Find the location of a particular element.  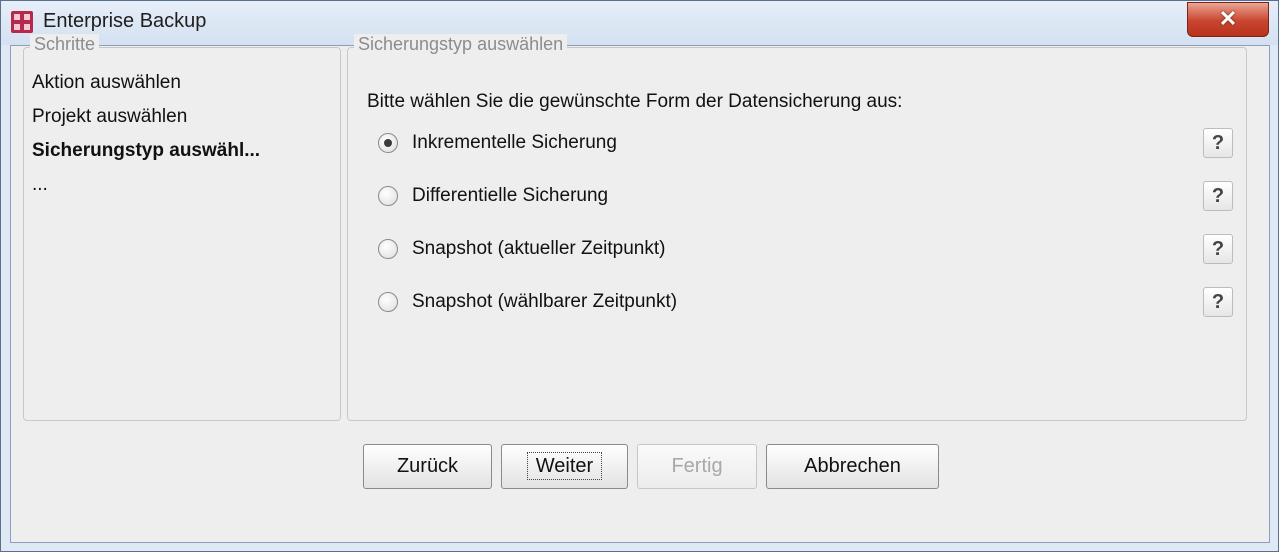

option-label: Snapshot (aktueller Zeitpunkt) is located at coordinates (538, 249).